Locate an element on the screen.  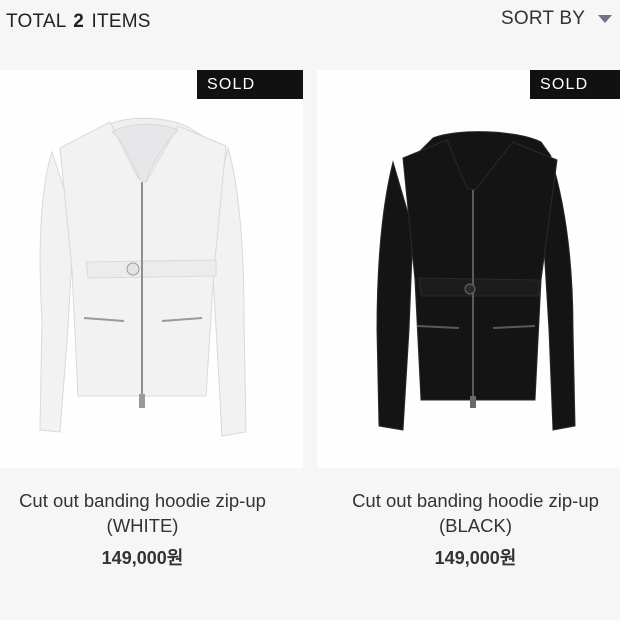
product-name-black: Cut out banding hoodie zip-up (BLACK) is located at coordinates (472, 513).